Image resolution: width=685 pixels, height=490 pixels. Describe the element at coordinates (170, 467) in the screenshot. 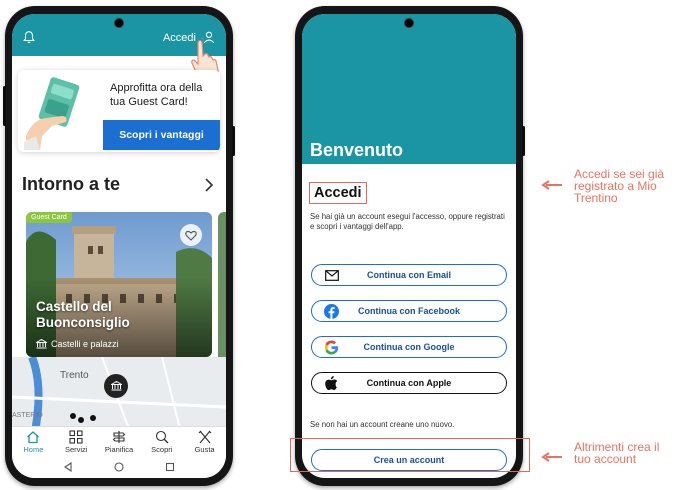

I see `recents-icon` at that location.